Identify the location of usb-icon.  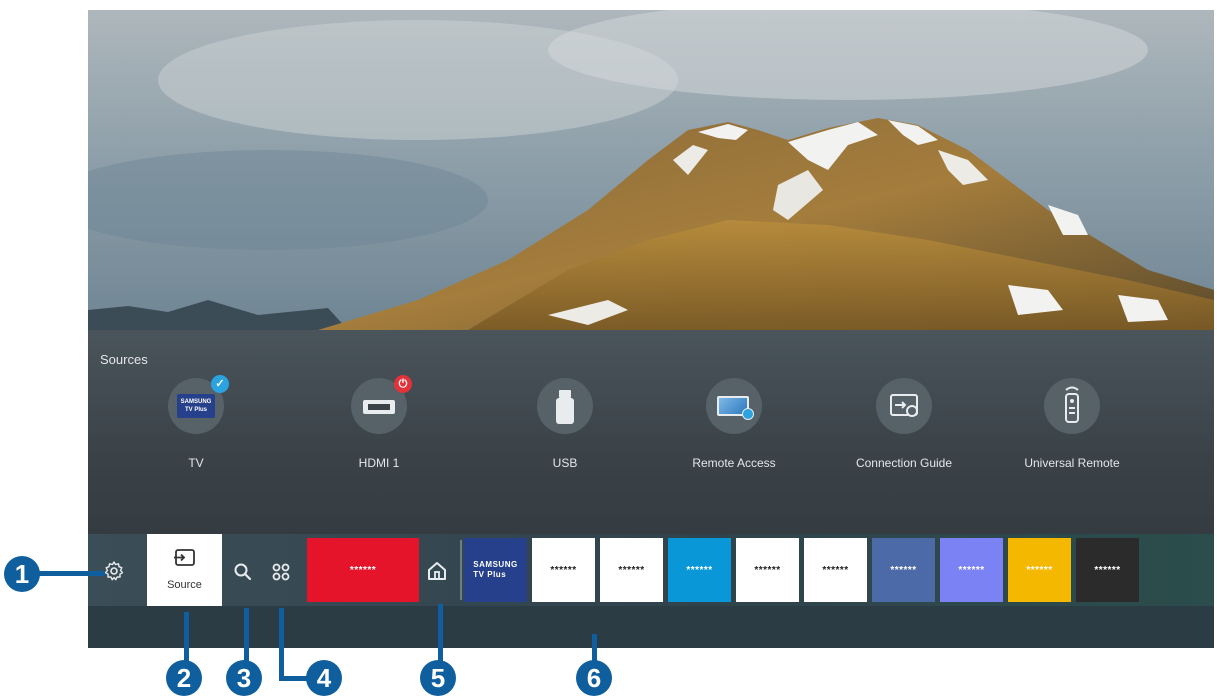
(565, 406).